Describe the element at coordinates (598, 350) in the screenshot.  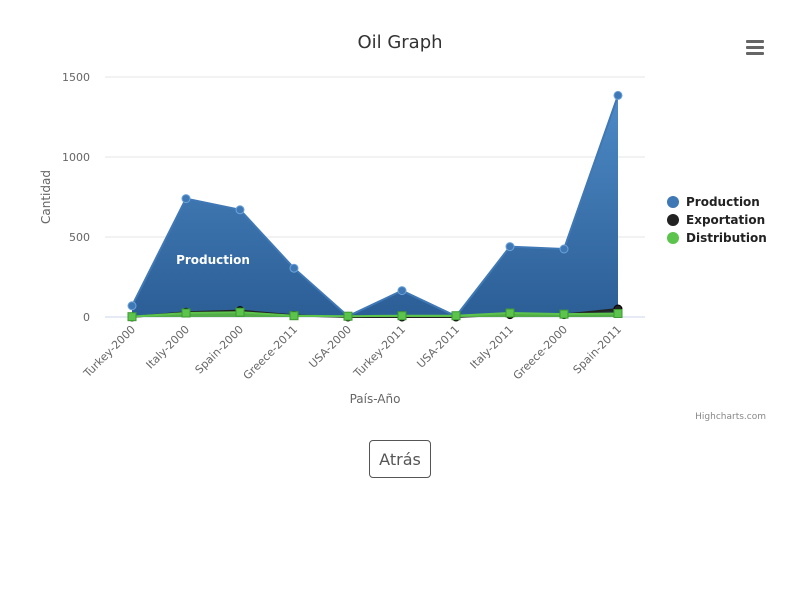
I see `x-tick-label: Spain-2011` at that location.